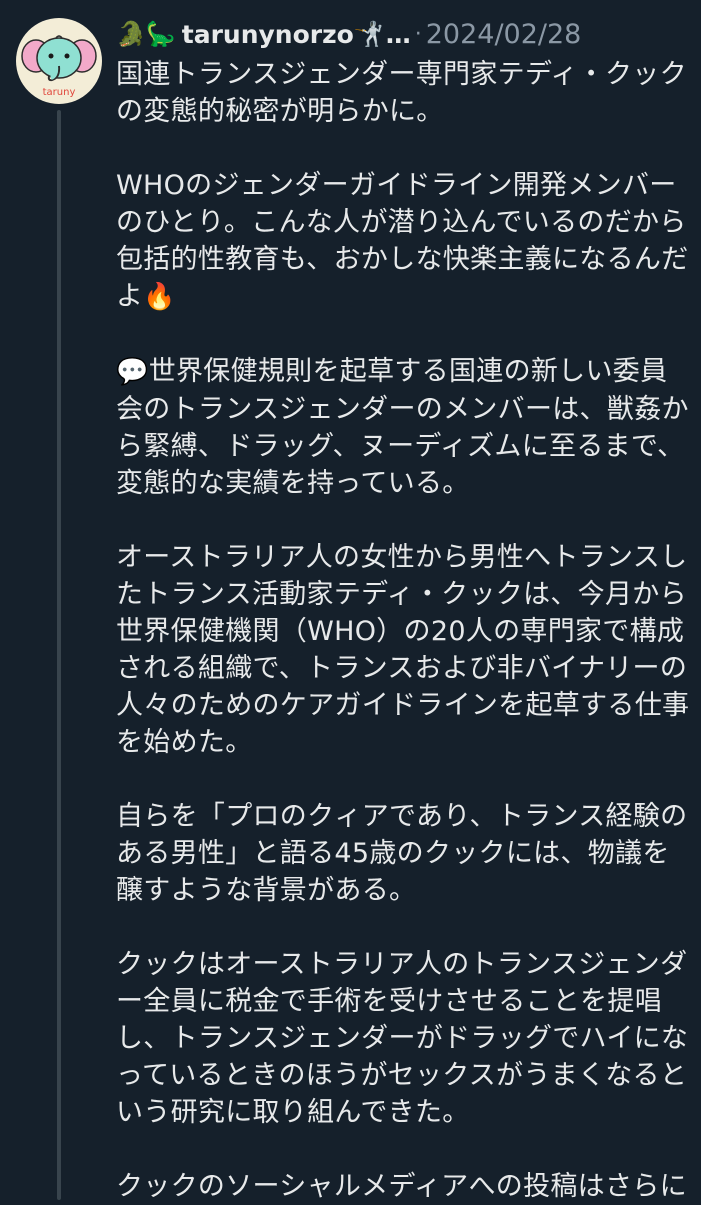  What do you see at coordinates (401, 1186) in the screenshot?
I see `paragraph: クックのソーシャルメディアへの投稿はさらに` at bounding box center [401, 1186].